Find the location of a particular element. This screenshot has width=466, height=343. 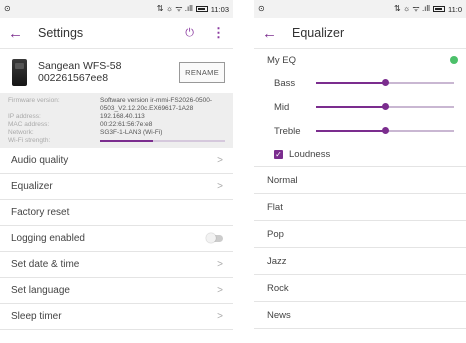

device-model: Sangean WFS-58 is located at coordinates (80, 66).